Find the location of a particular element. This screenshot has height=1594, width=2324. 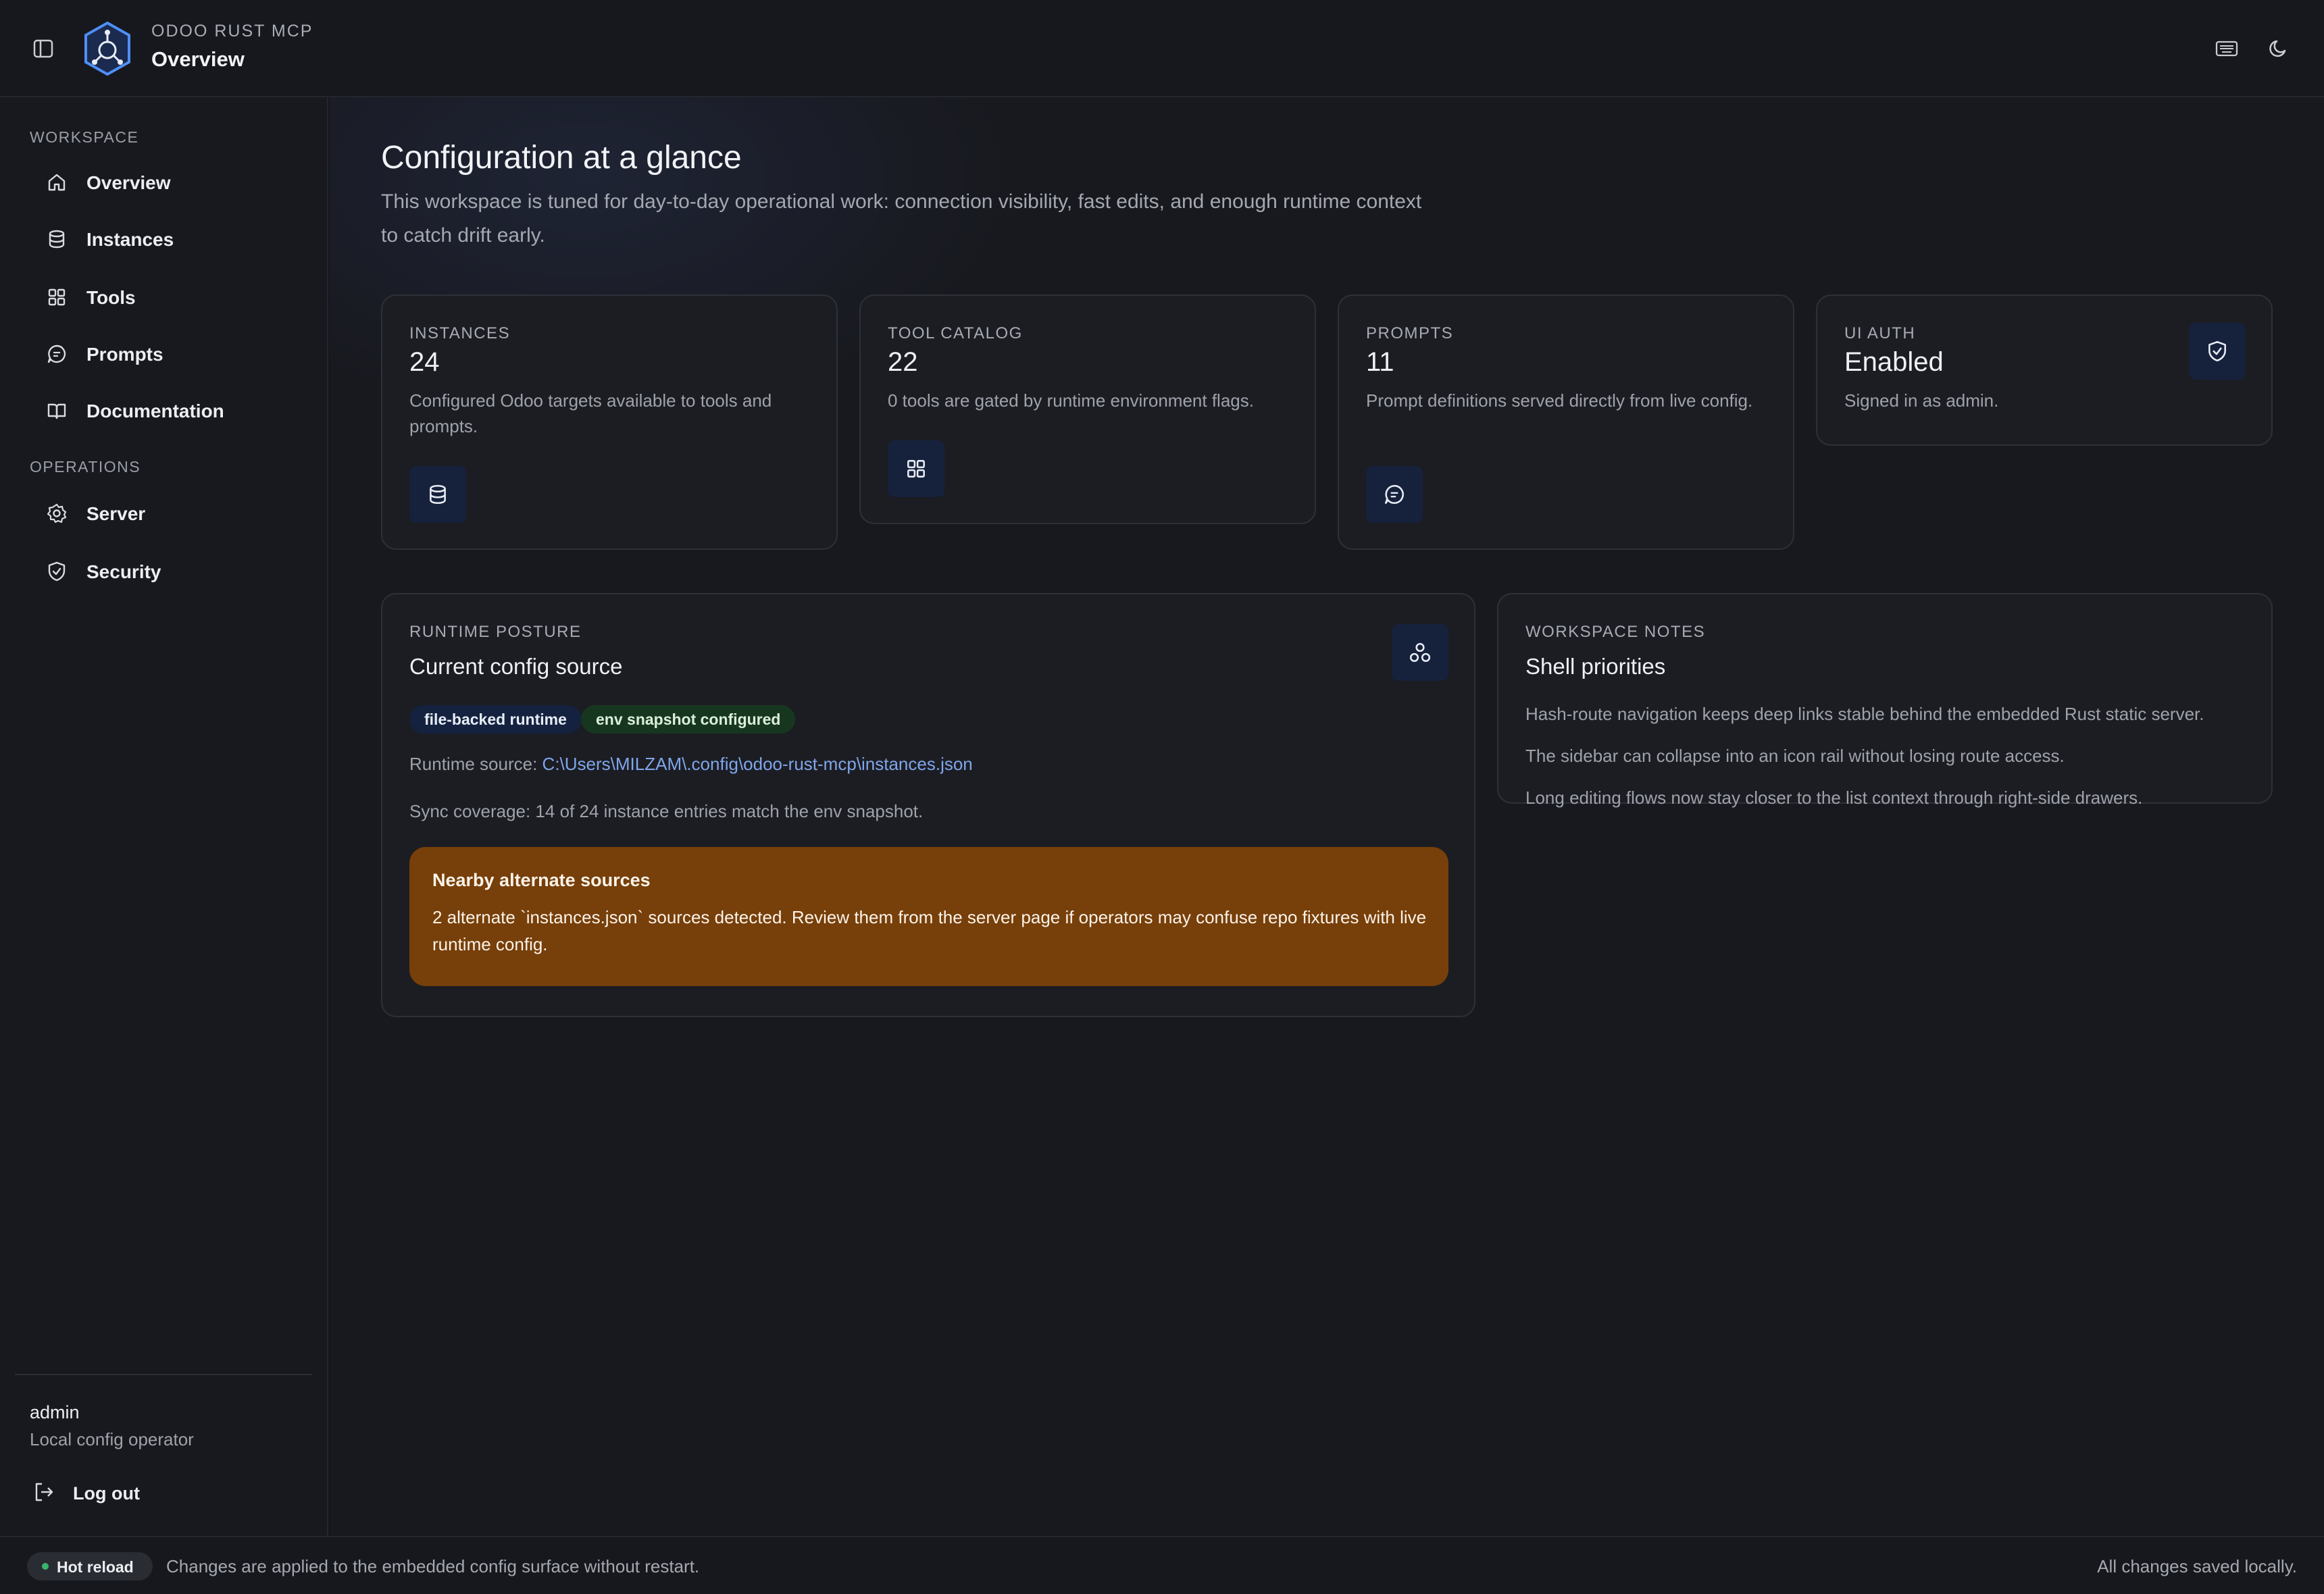

user-role: Local config operator is located at coordinates (112, 1439).